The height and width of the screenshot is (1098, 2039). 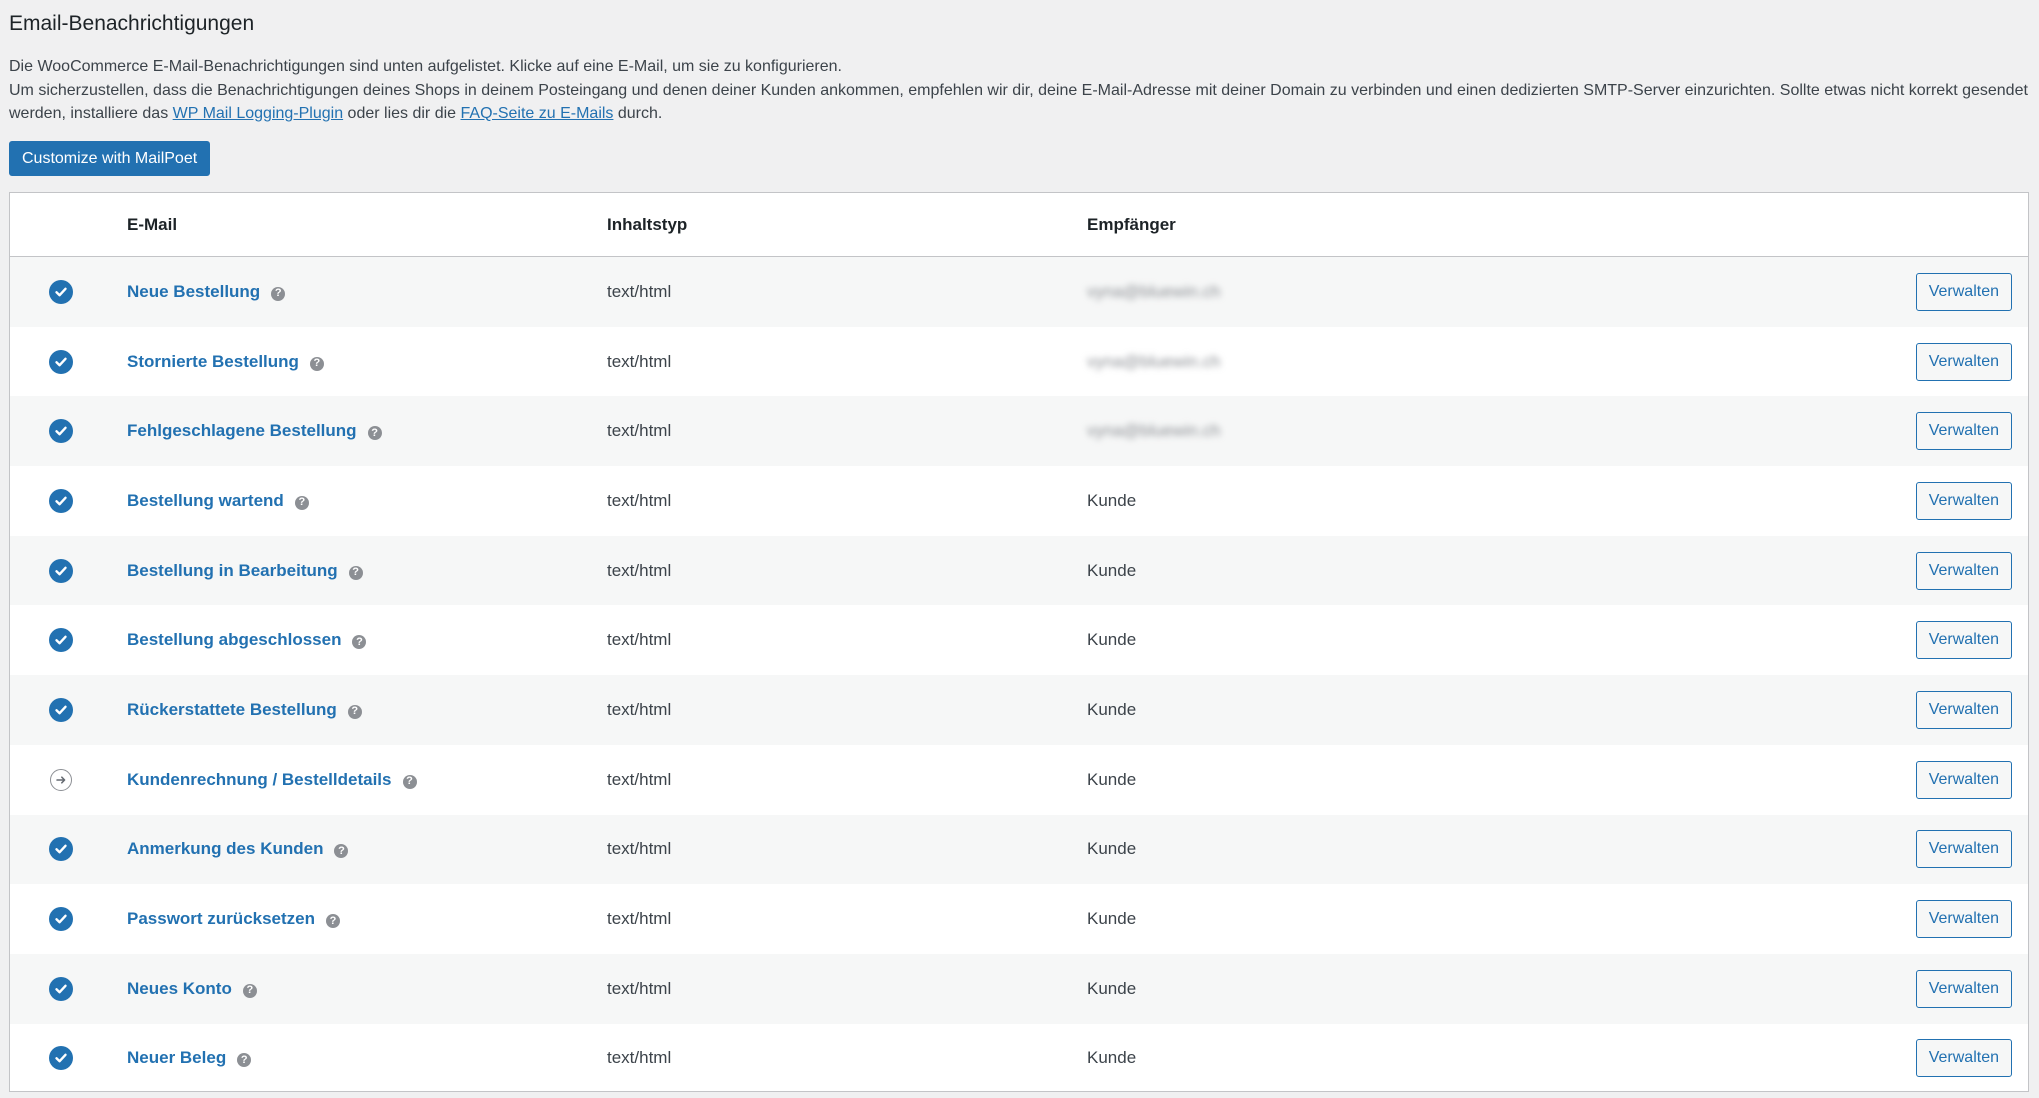 I want to click on email-name-cell: Rückerstattete Bestellung?, so click(x=244, y=710).